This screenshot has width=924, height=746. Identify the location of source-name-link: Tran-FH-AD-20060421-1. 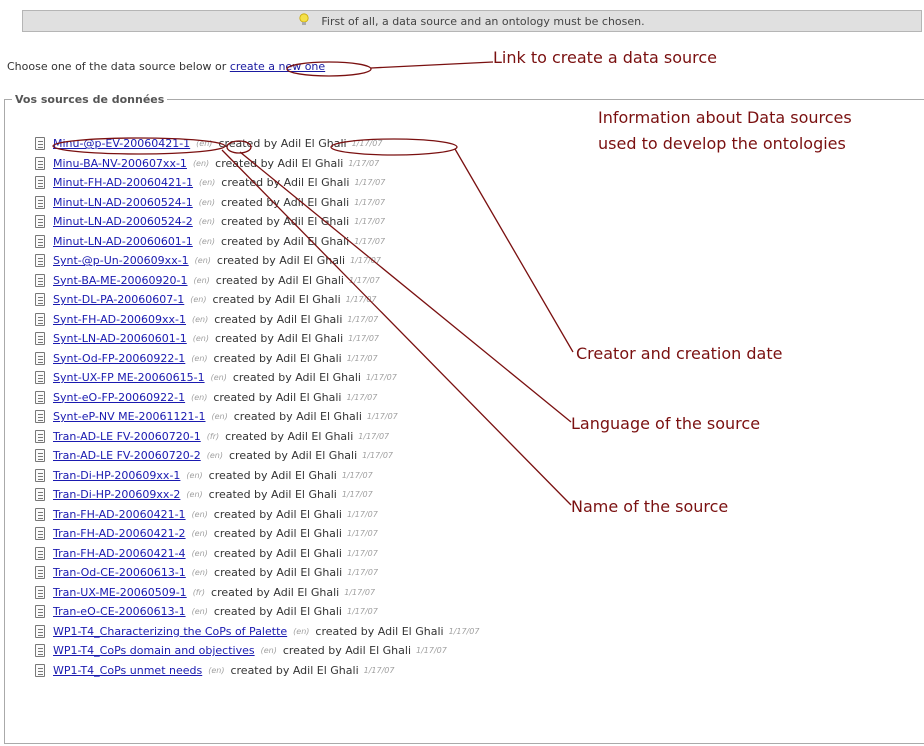
(119, 514).